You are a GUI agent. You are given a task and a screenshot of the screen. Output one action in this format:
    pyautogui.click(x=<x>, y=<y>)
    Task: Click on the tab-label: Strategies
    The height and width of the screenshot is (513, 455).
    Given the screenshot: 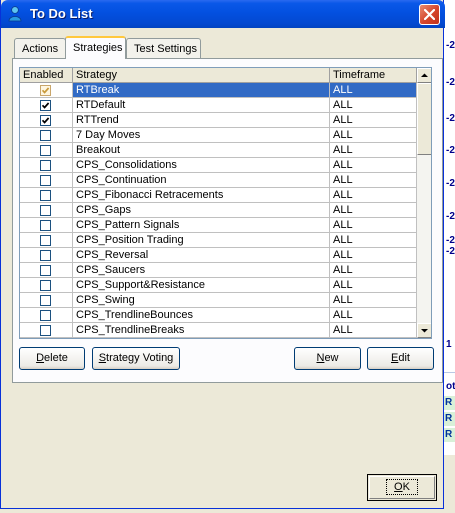 What is the action you would take?
    pyautogui.click(x=98, y=48)
    